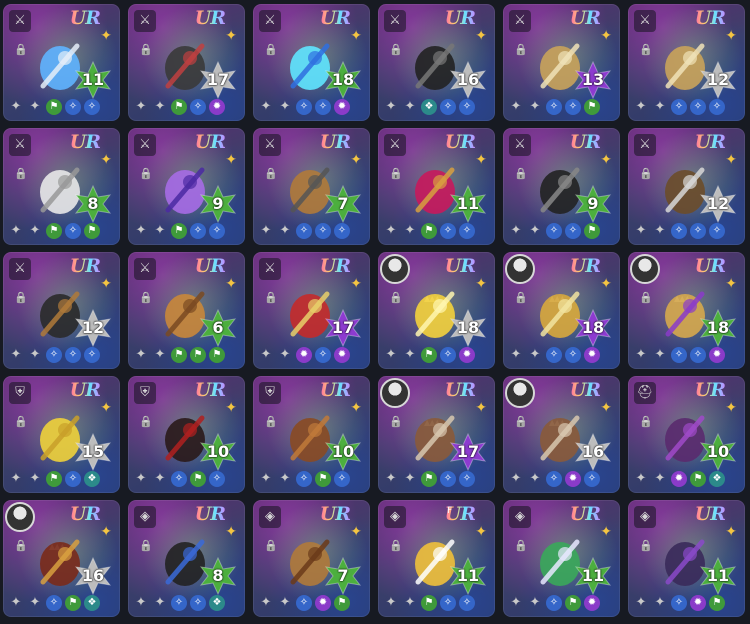 This screenshot has height=624, width=750. Describe the element at coordinates (436, 558) in the screenshot. I see `equipment-card: ◈ UR ✦ 🔒 11 ✦ ✦ ⚑ ✧ ✧` at that location.